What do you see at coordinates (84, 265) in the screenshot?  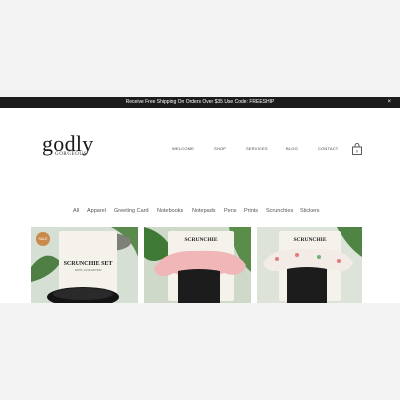 I see `product-card: SCRUNCHIE SET SATIN | LUXE EDITION SALE` at bounding box center [84, 265].